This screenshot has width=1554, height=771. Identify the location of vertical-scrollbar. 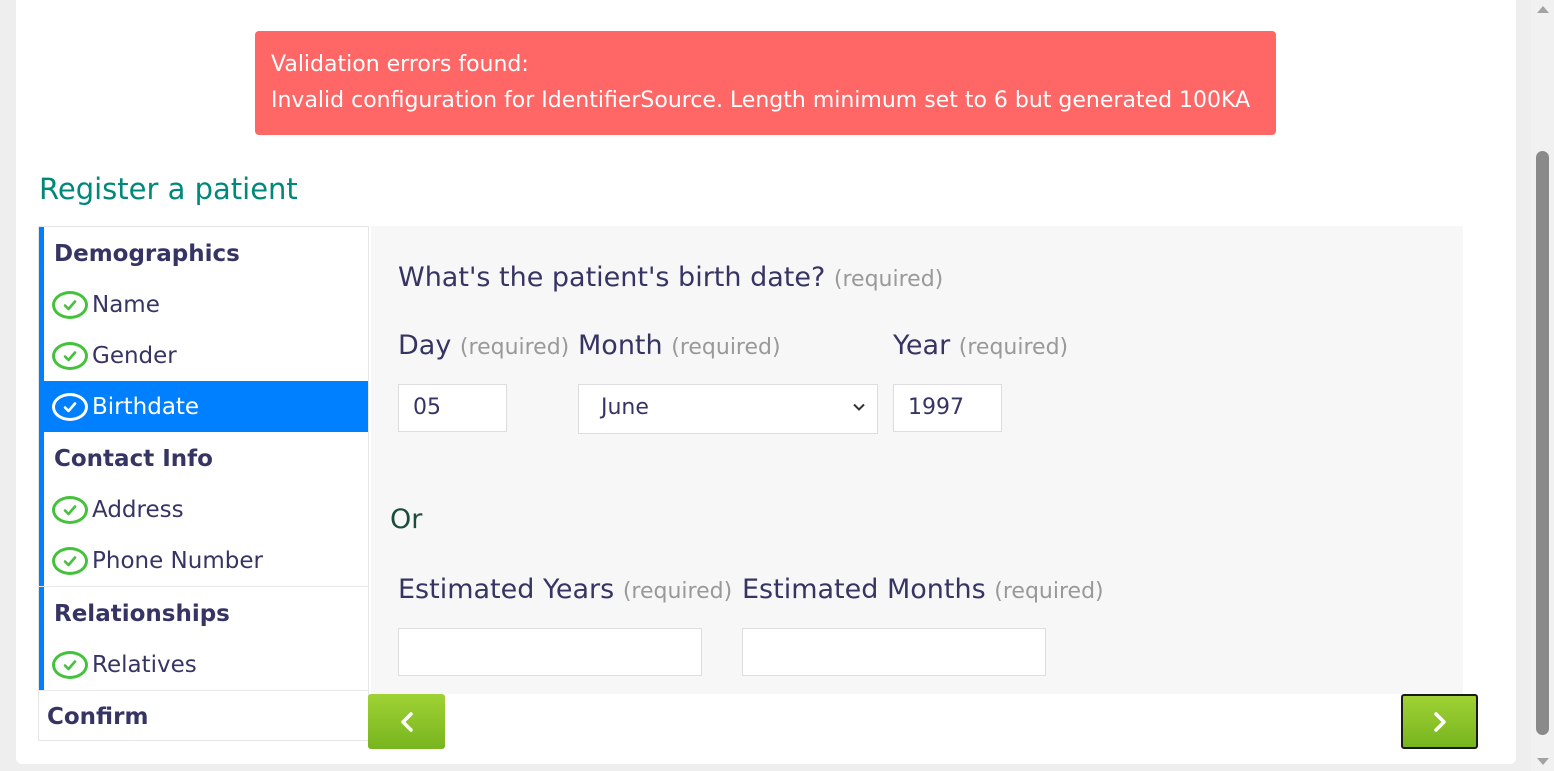
(1542, 385).